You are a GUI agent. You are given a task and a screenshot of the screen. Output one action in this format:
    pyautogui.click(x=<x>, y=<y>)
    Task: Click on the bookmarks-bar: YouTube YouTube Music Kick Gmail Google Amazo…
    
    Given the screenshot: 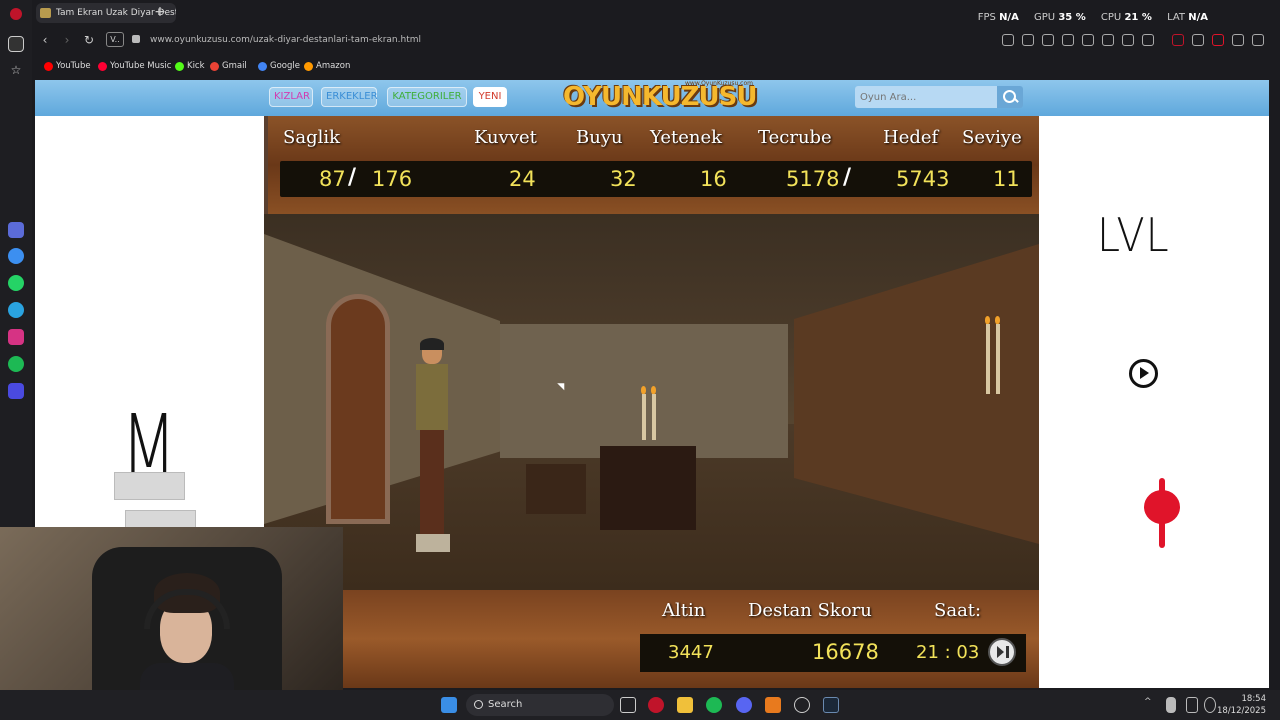 What is the action you would take?
    pyautogui.click(x=656, y=66)
    